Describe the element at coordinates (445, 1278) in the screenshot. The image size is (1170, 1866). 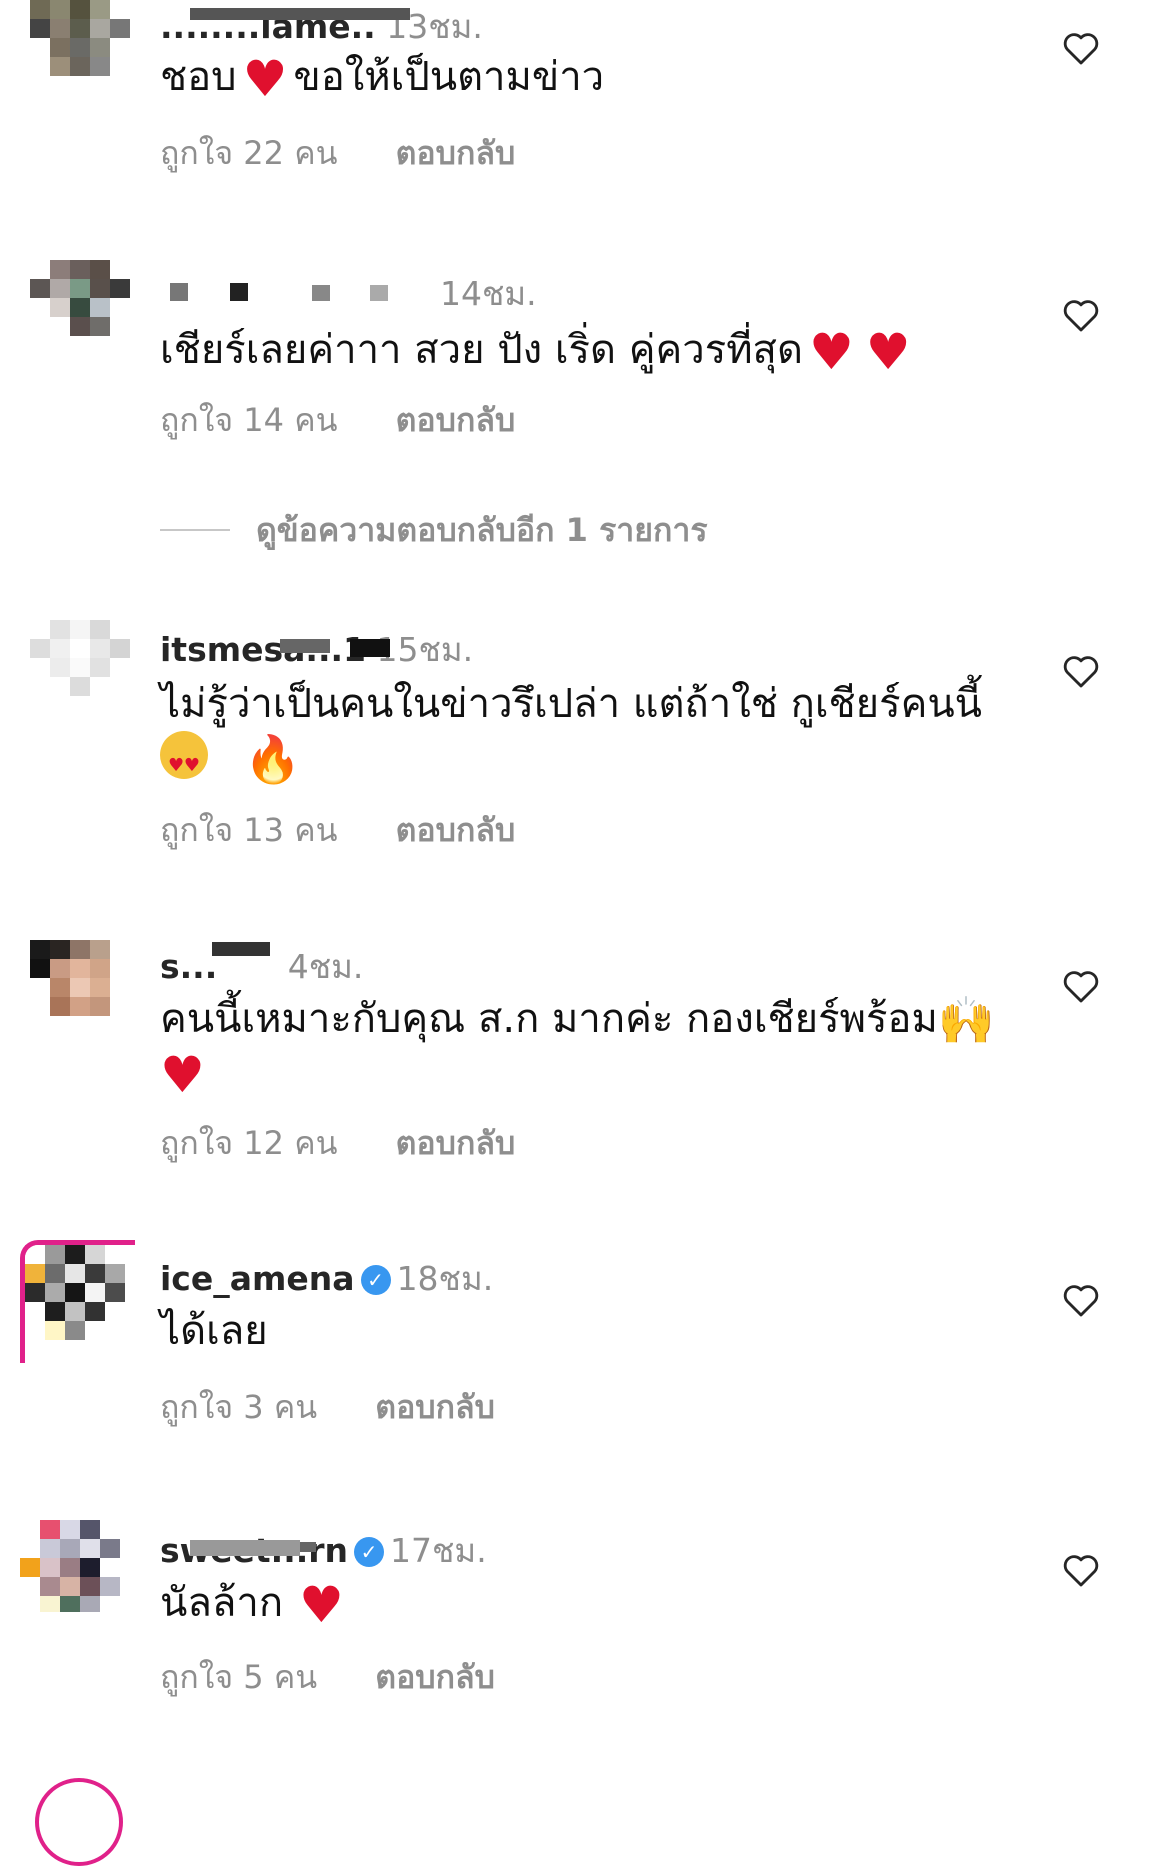
I see `timestamp: 18ชม.` at that location.